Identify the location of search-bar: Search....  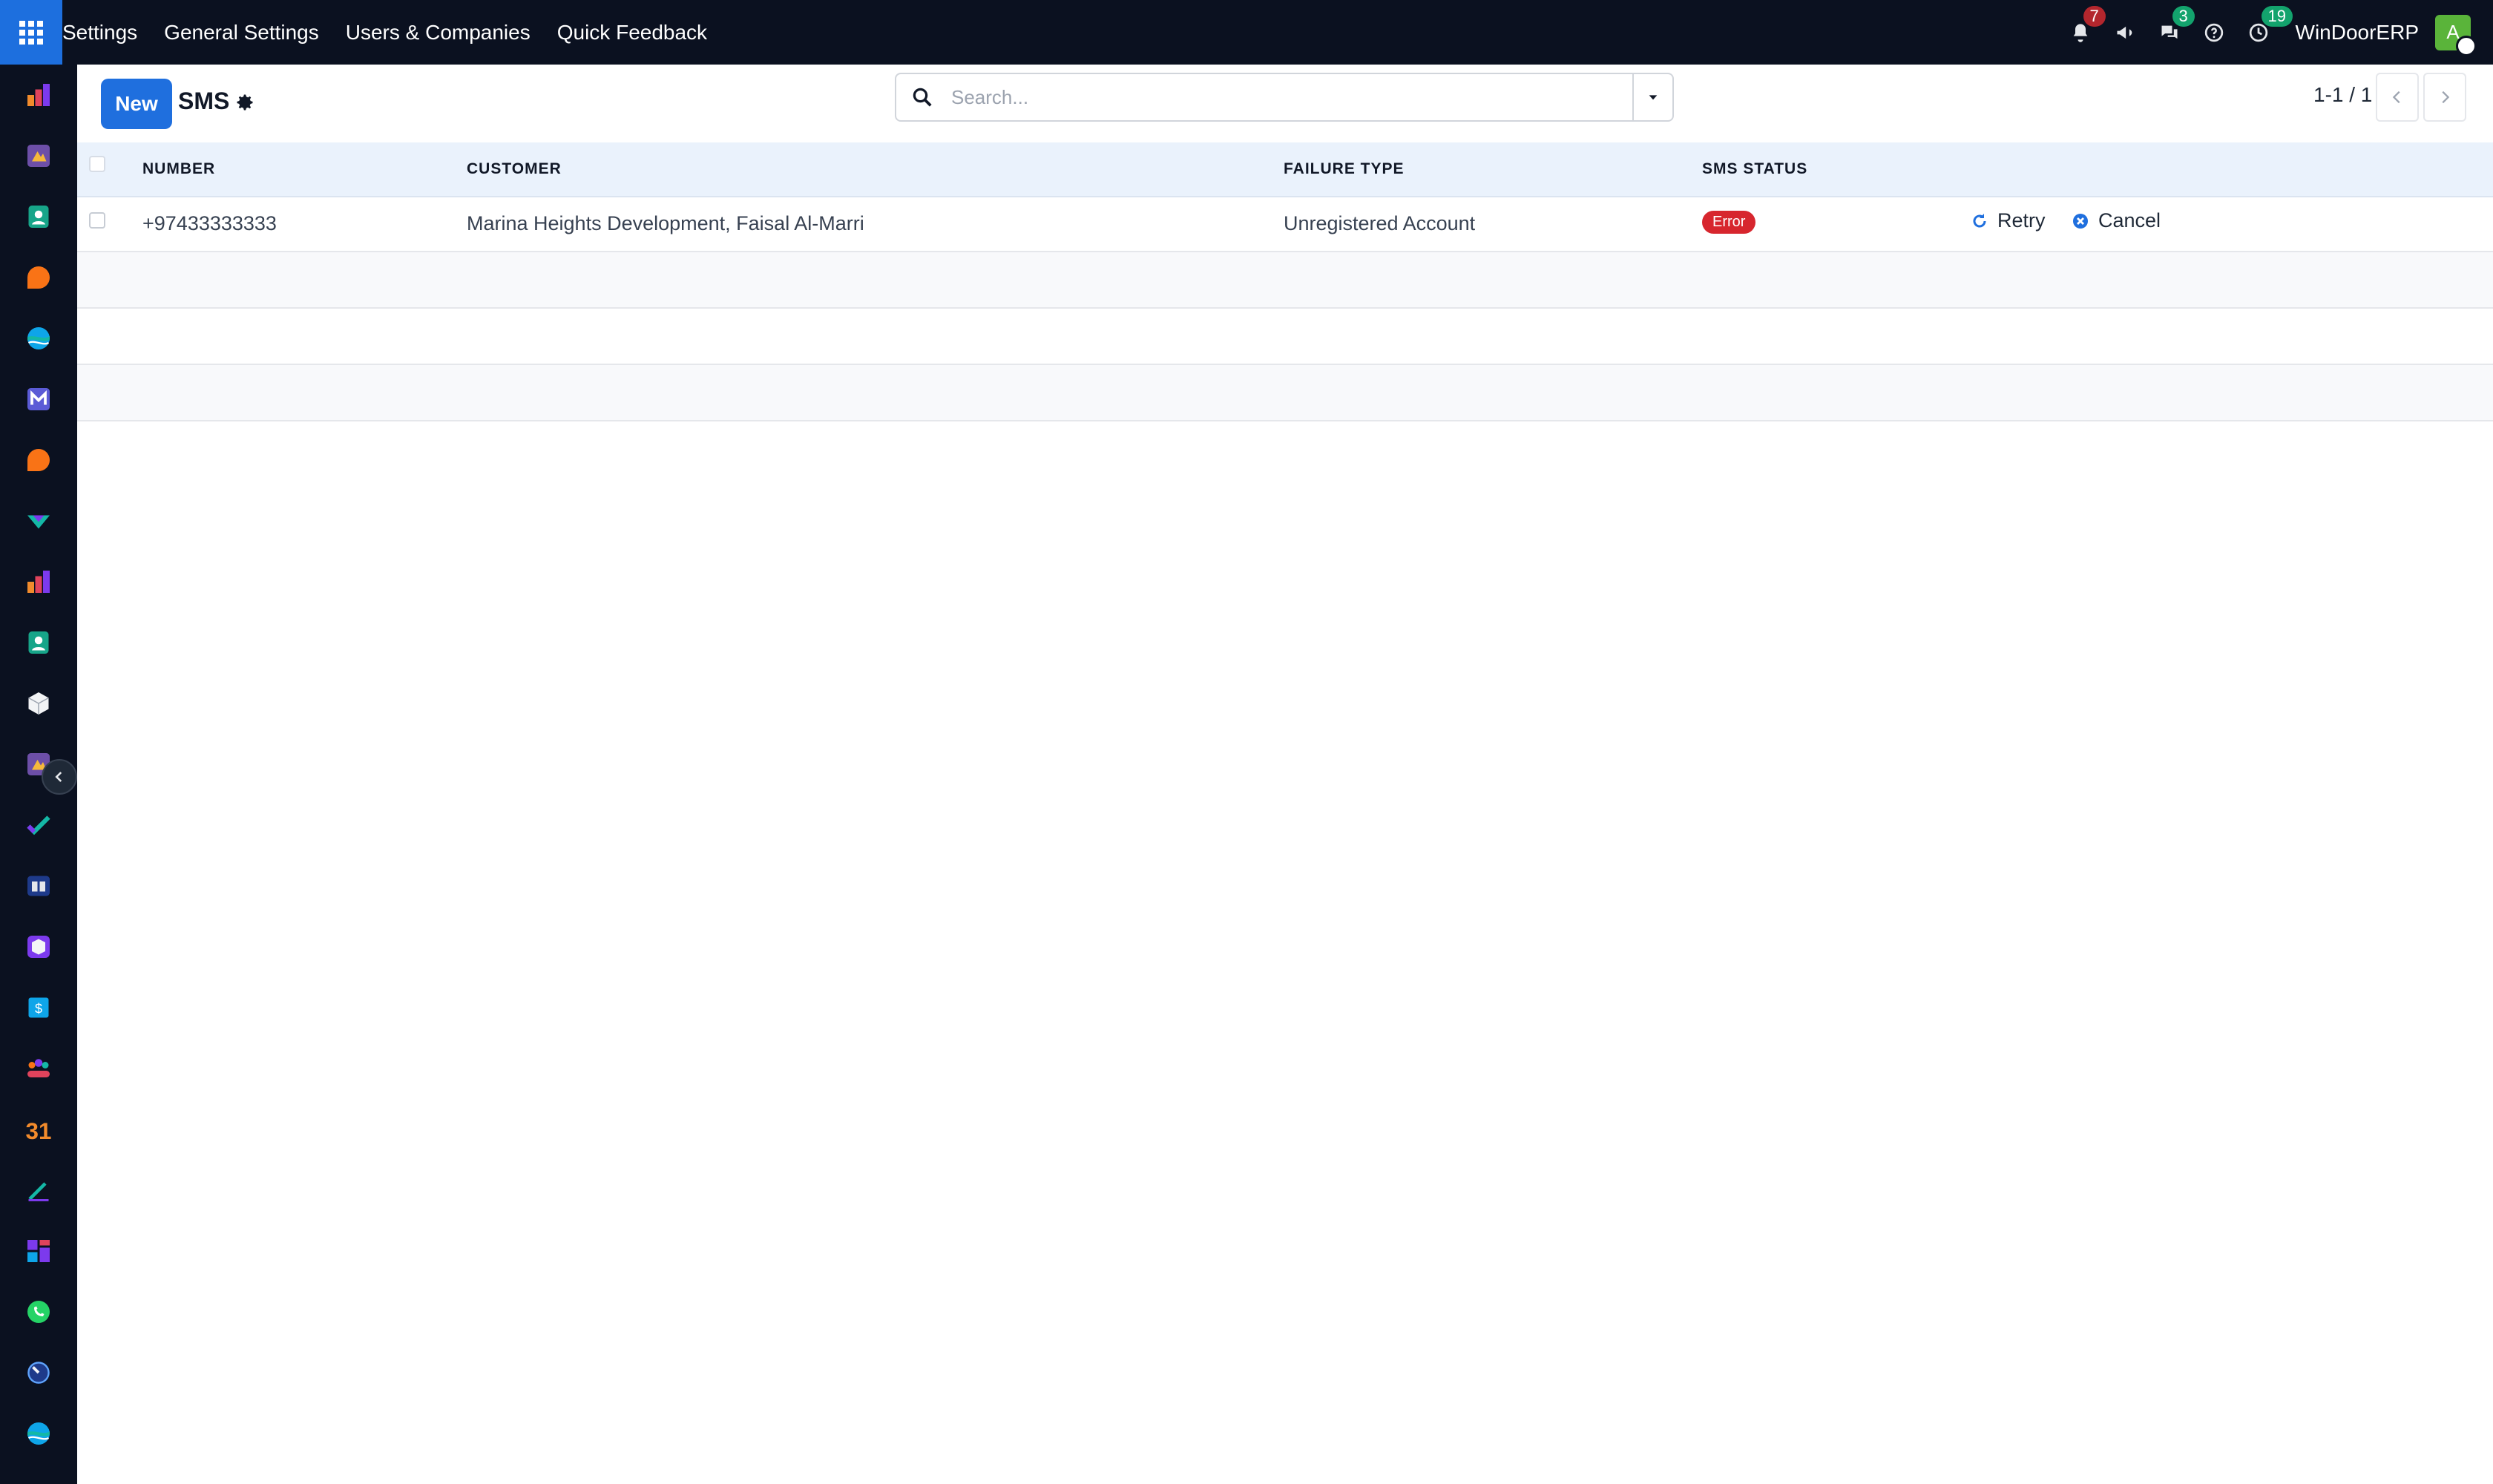
(1284, 97).